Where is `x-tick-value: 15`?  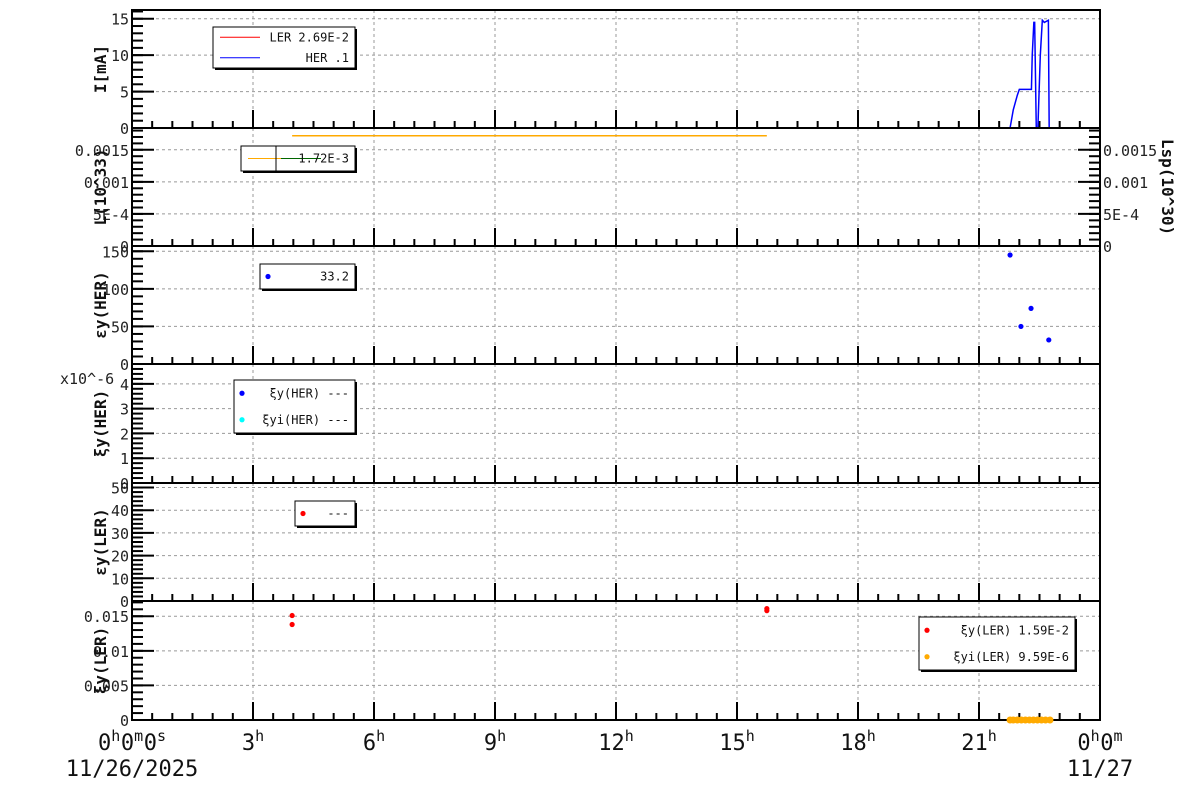 x-tick-value: 15 is located at coordinates (732, 743).